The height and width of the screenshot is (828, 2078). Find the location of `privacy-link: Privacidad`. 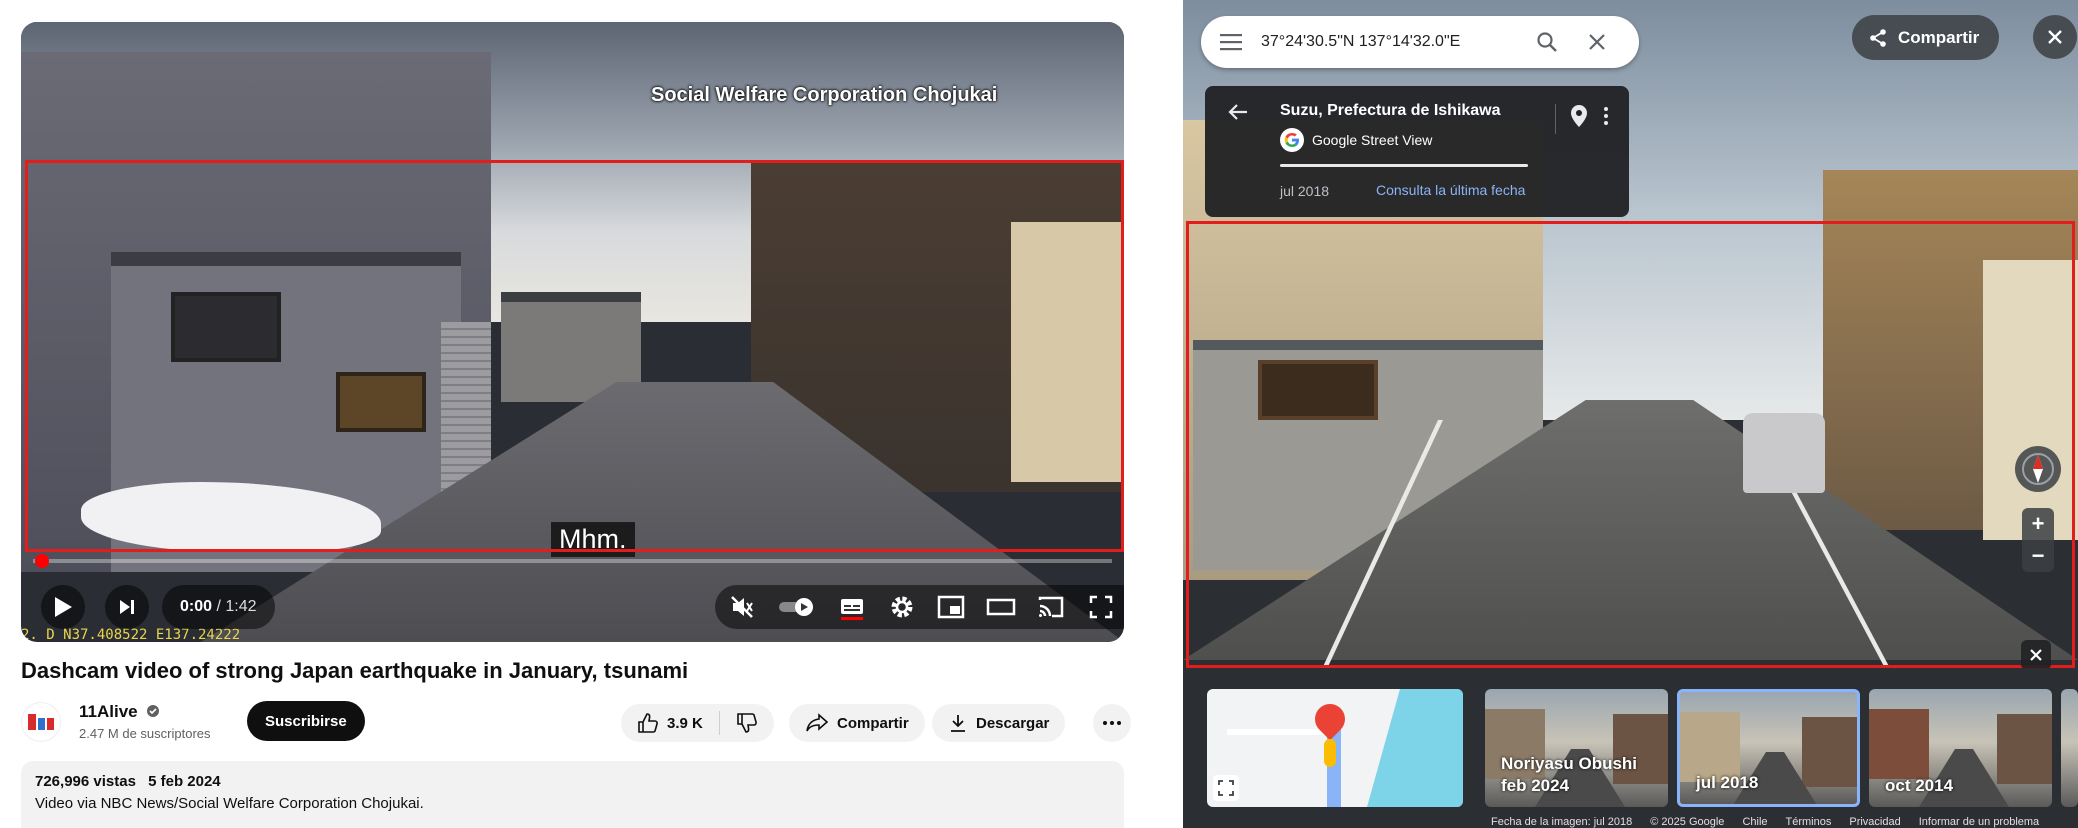

privacy-link: Privacidad is located at coordinates (1874, 822).